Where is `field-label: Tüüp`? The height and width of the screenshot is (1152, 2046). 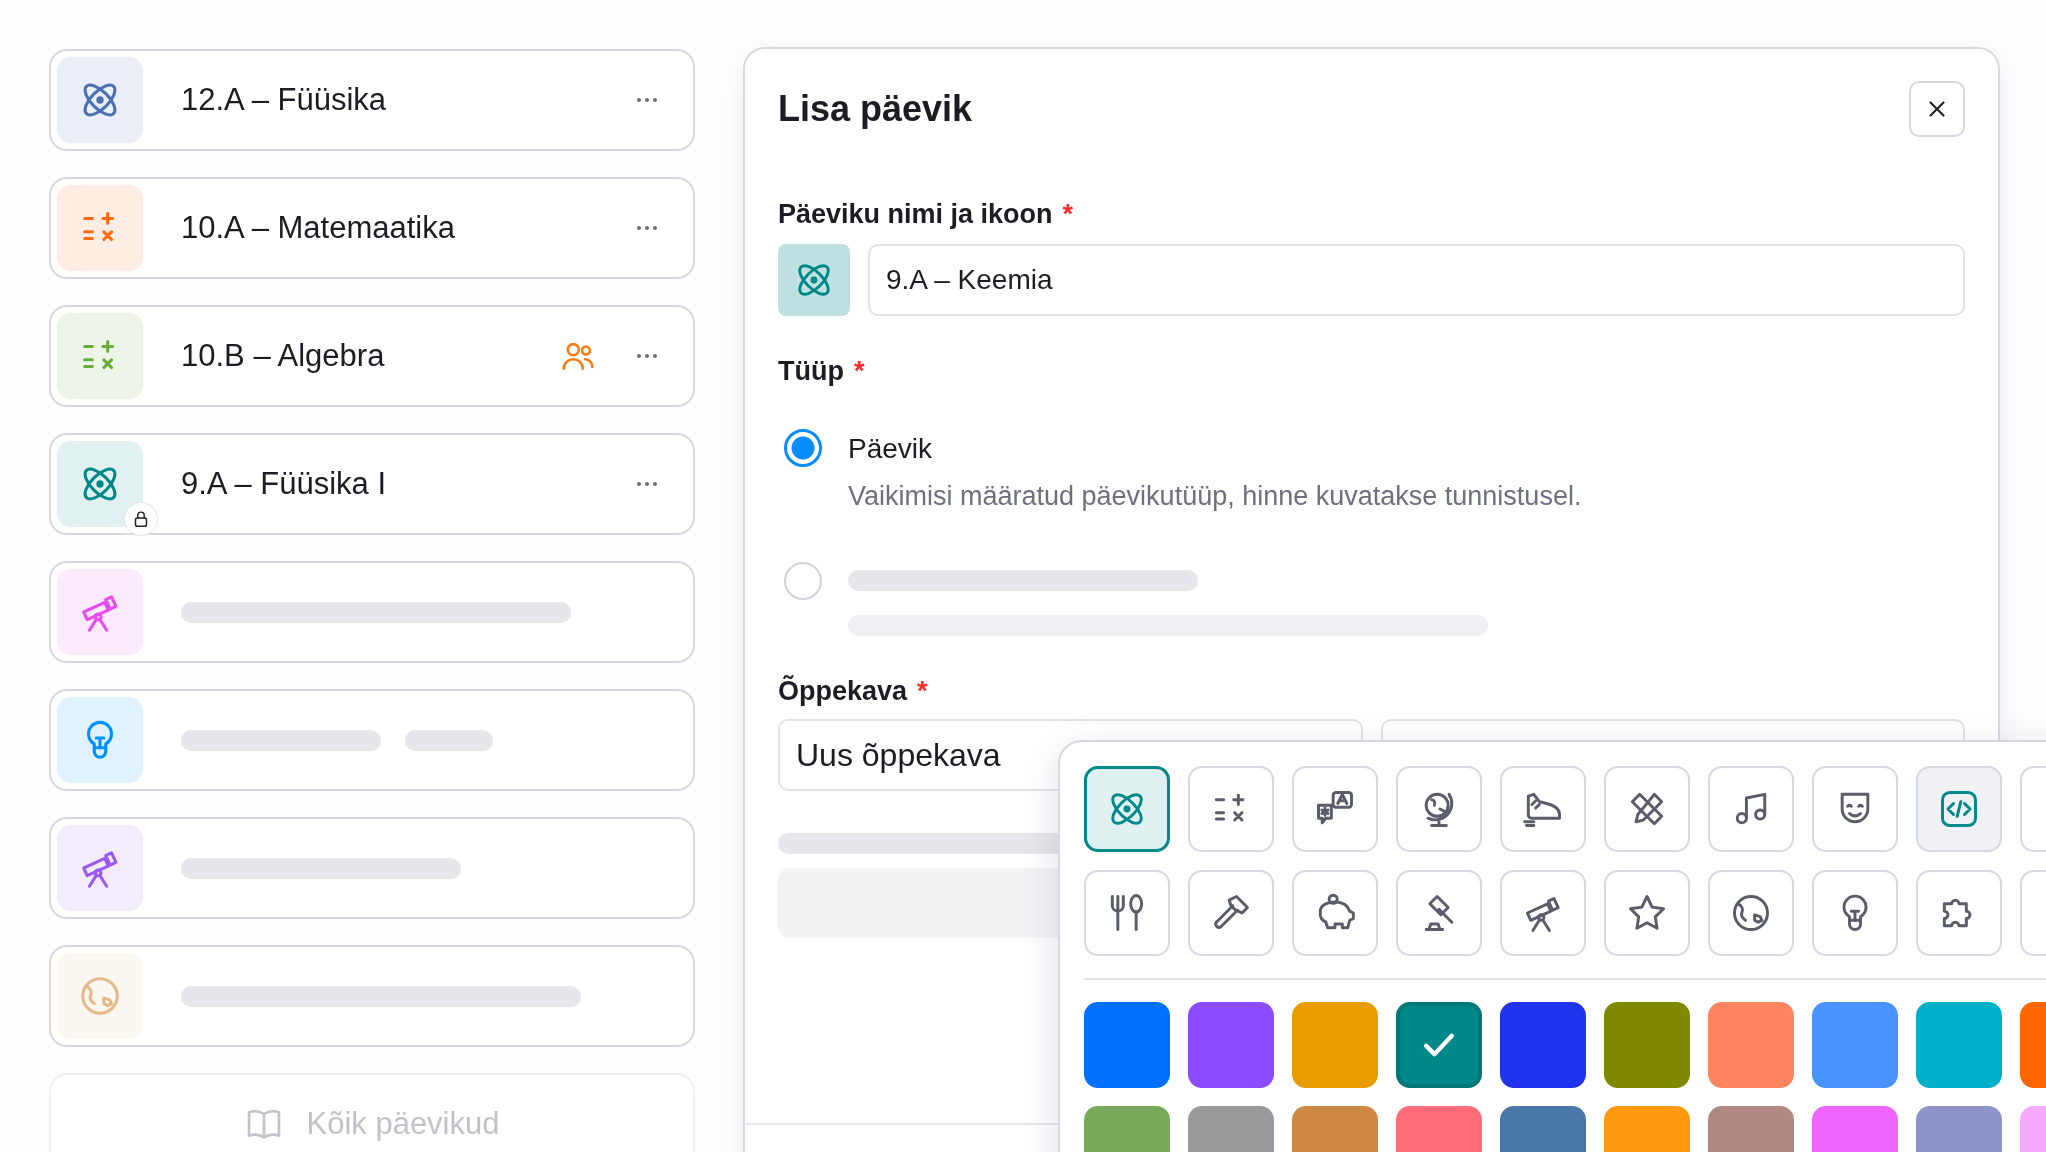
field-label: Tüüp is located at coordinates (811, 371).